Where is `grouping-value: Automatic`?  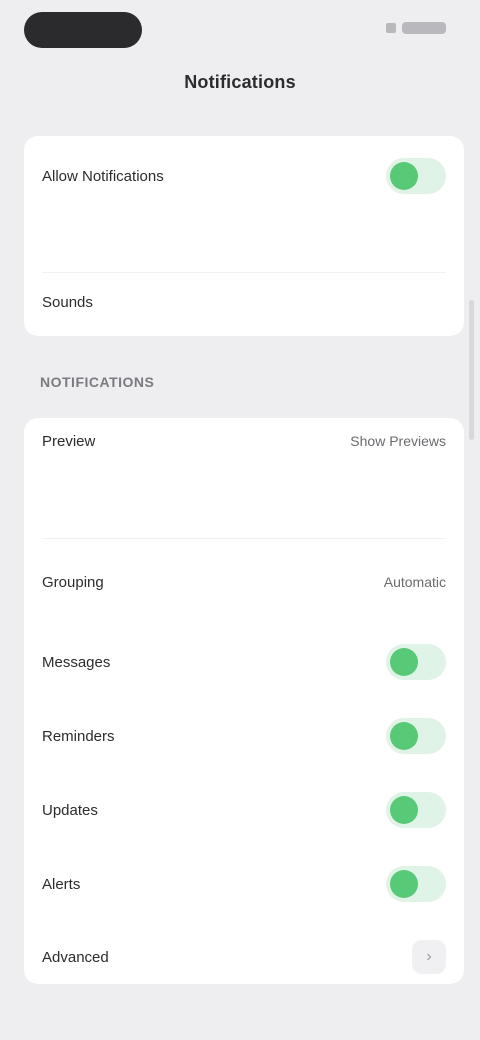
grouping-value: Automatic is located at coordinates (414, 582).